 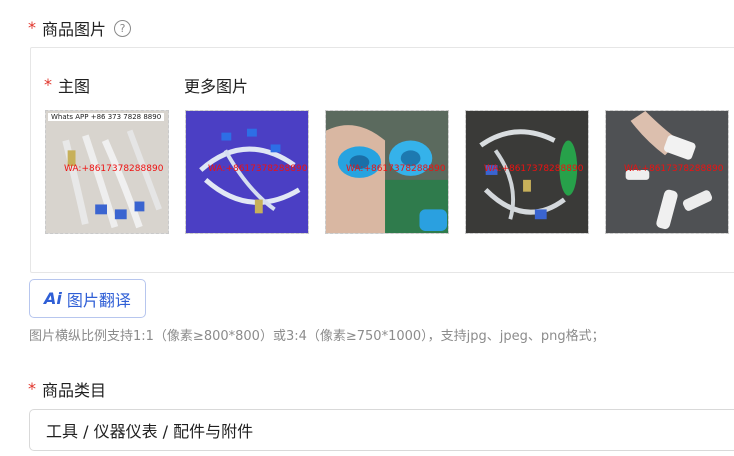 What do you see at coordinates (74, 29) in the screenshot?
I see `product-images-title: 商品图片` at bounding box center [74, 29].